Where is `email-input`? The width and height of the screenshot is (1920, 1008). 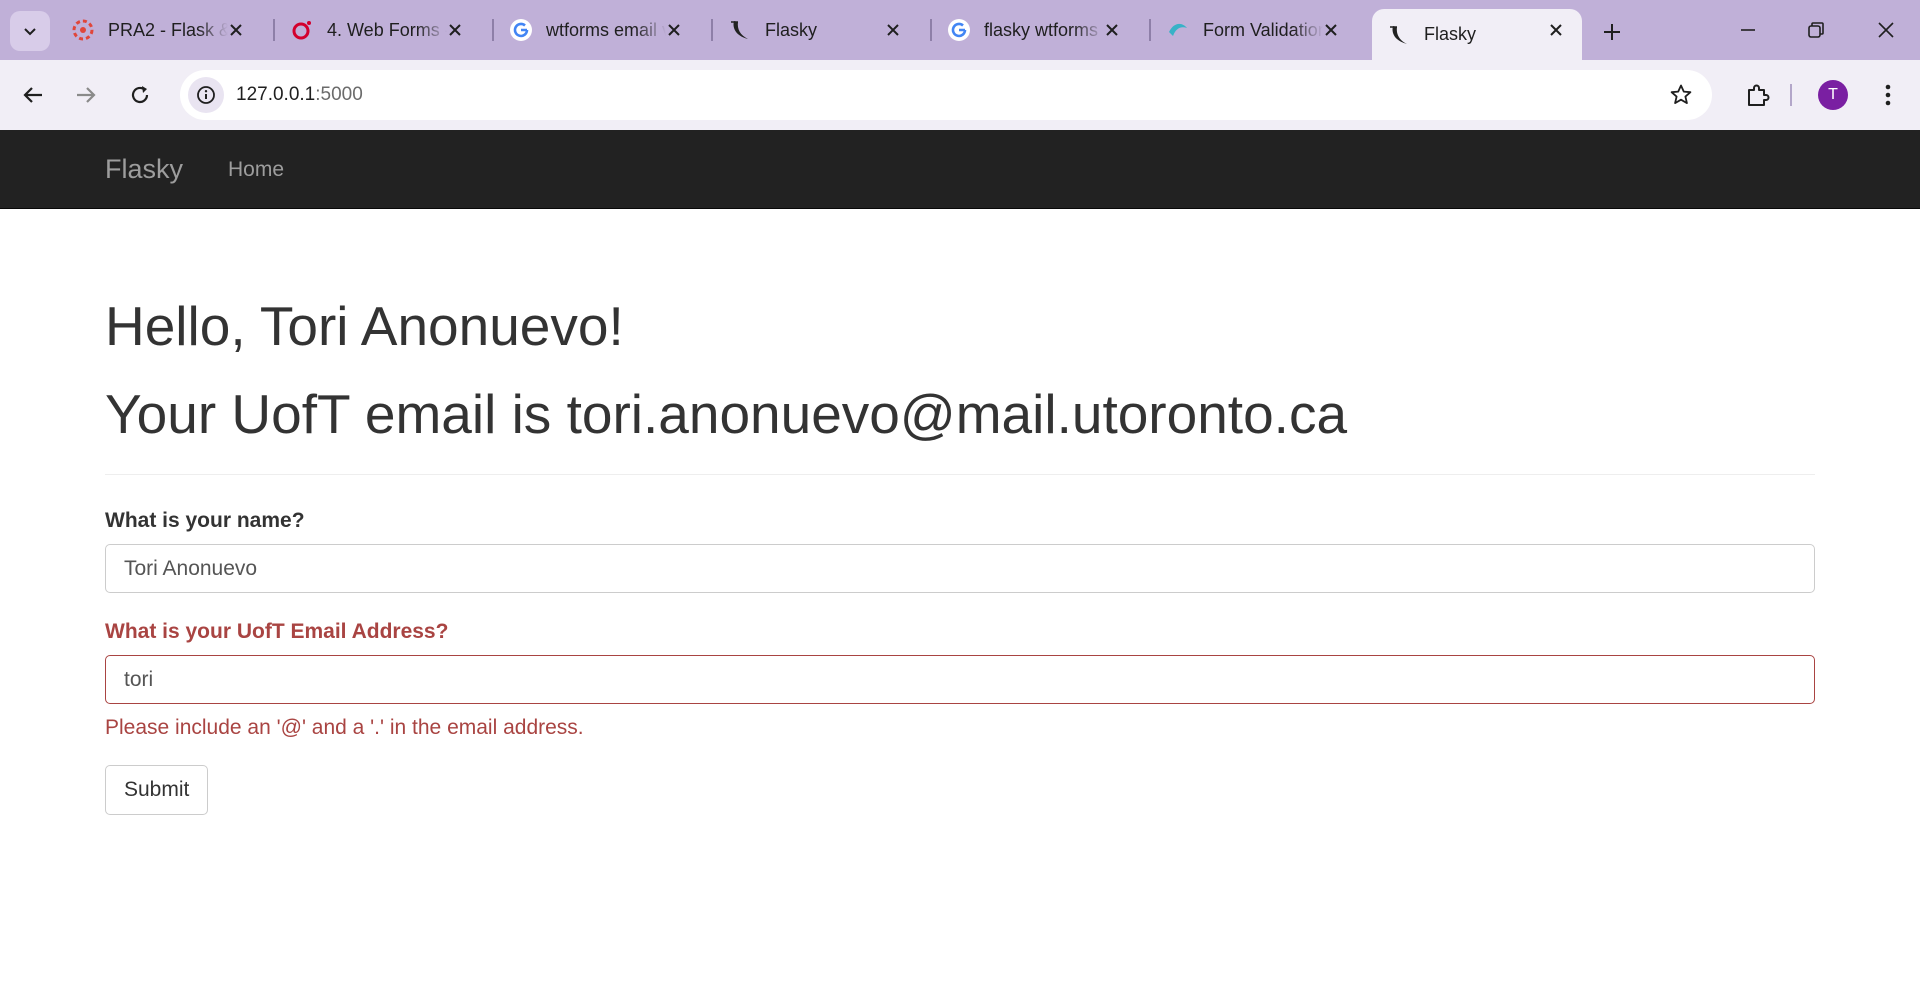 email-input is located at coordinates (960, 679).